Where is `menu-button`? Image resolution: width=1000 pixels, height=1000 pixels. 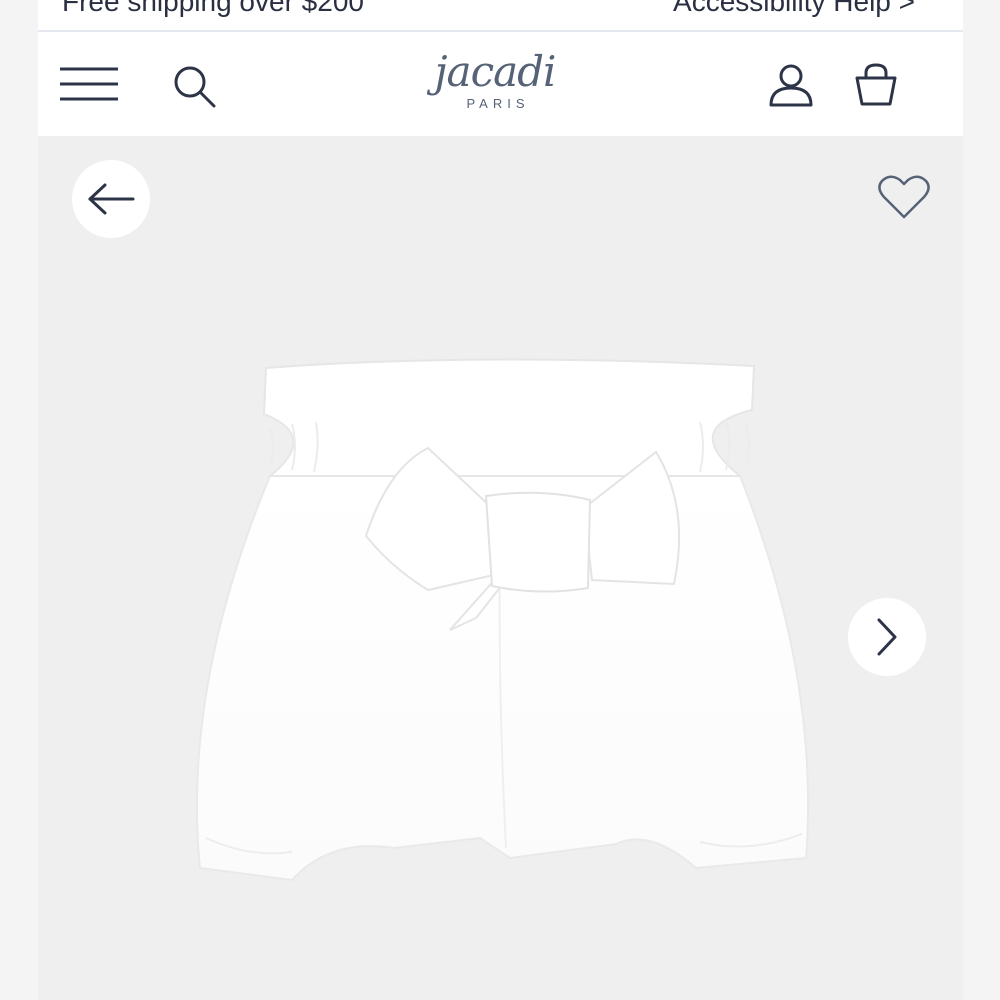
menu-button is located at coordinates (89, 86).